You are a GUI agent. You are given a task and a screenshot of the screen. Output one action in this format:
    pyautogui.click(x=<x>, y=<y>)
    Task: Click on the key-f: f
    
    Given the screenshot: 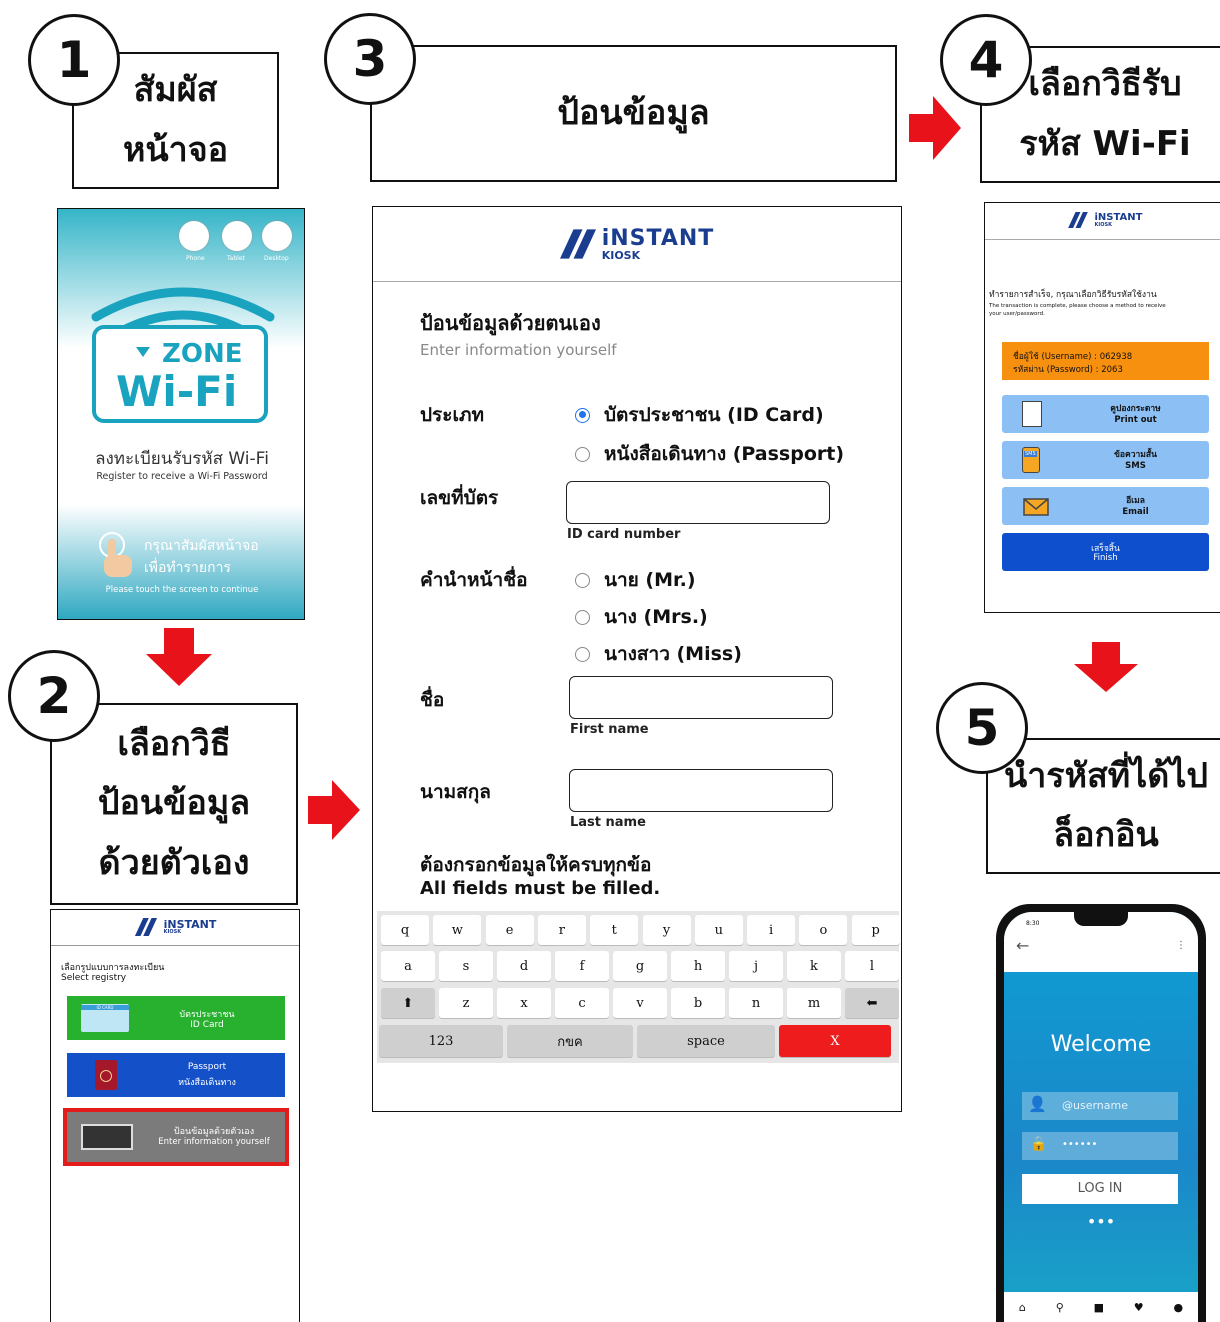 What is the action you would take?
    pyautogui.click(x=582, y=966)
    